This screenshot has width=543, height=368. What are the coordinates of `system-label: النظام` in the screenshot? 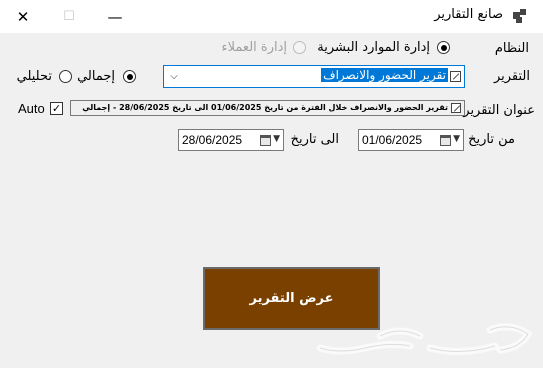 It's located at (511, 48).